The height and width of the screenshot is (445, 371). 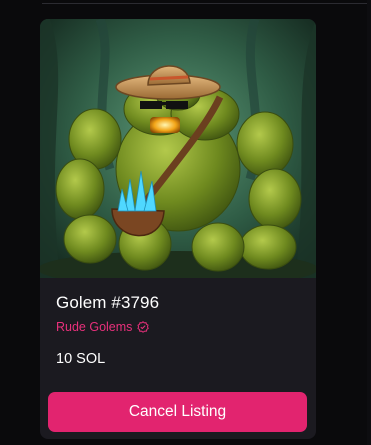 What do you see at coordinates (143, 327) in the screenshot?
I see `verified-badge-icon` at bounding box center [143, 327].